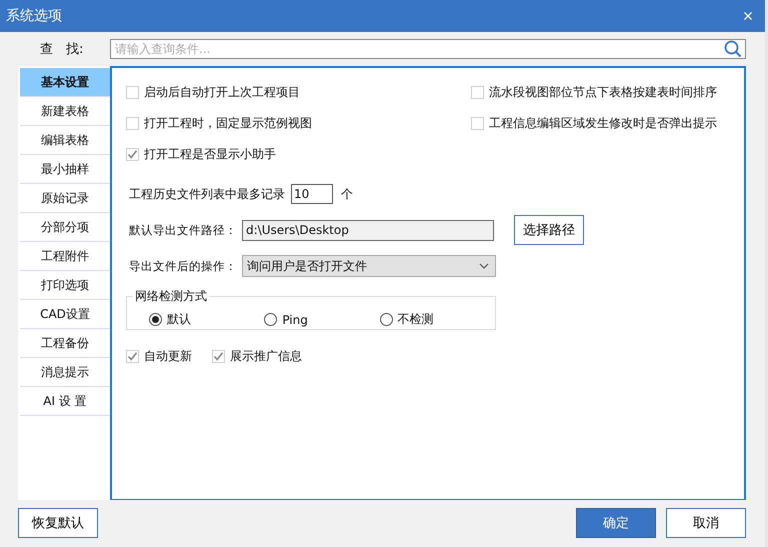 This screenshot has height=547, width=768. Describe the element at coordinates (179, 319) in the screenshot. I see `radio-label: 默认` at that location.